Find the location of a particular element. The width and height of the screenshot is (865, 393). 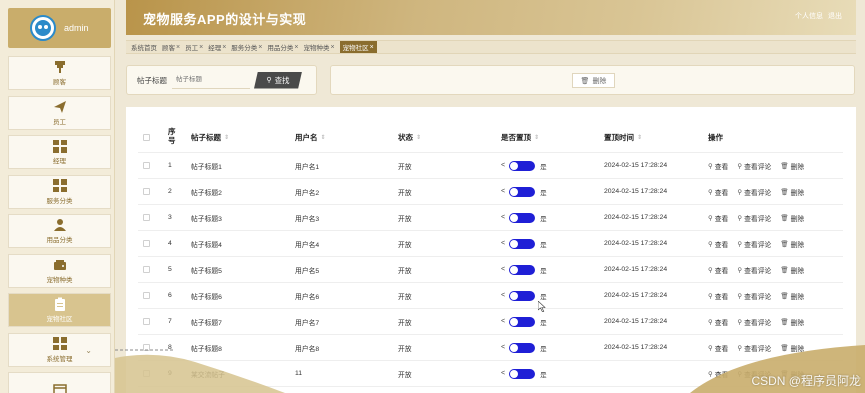

tag-pet-community: 宠物社区 × is located at coordinates (358, 47).